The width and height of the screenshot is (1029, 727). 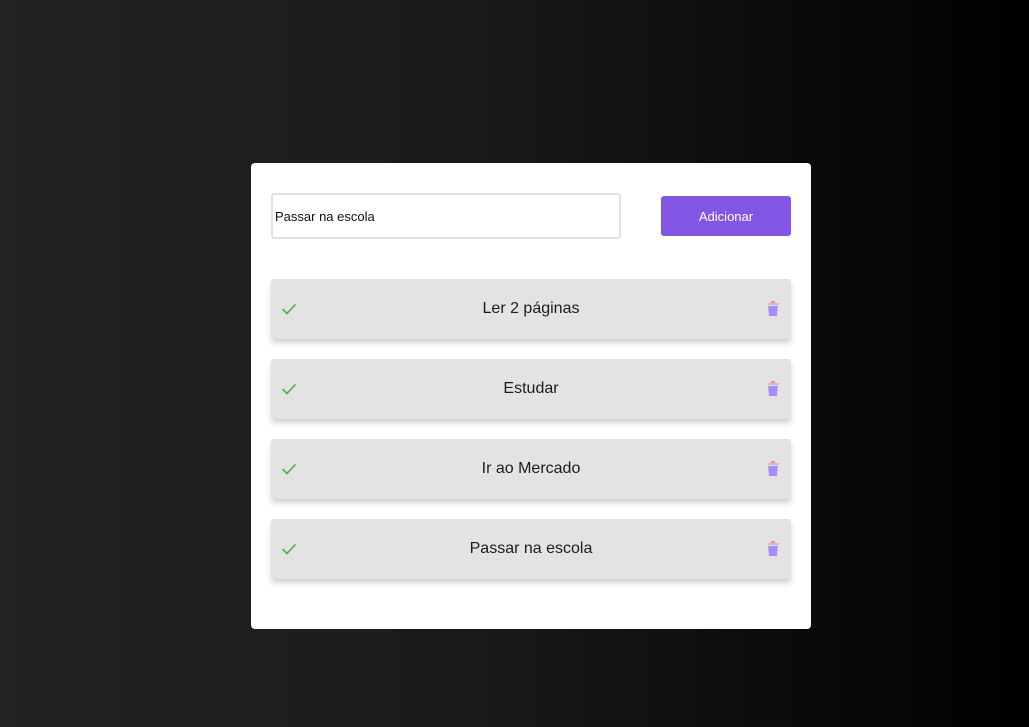 I want to click on task-label: Estudar, so click(x=531, y=388).